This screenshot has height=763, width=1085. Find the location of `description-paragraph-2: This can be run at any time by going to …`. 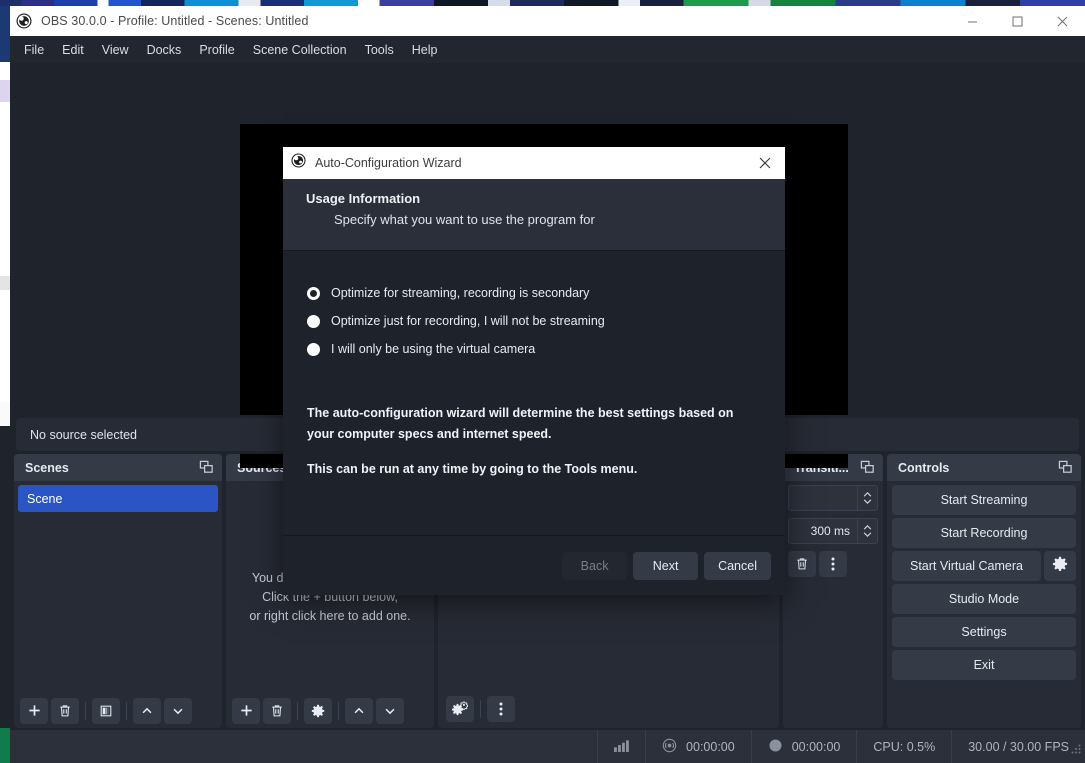

description-paragraph-2: This can be run at any time by going to … is located at coordinates (472, 469).